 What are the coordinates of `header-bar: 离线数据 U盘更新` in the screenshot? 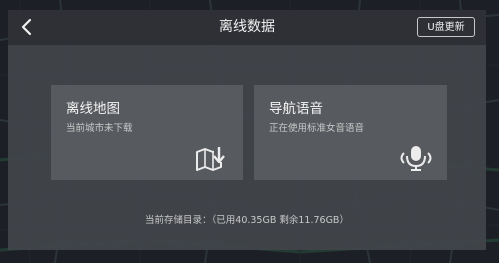 It's located at (247, 27).